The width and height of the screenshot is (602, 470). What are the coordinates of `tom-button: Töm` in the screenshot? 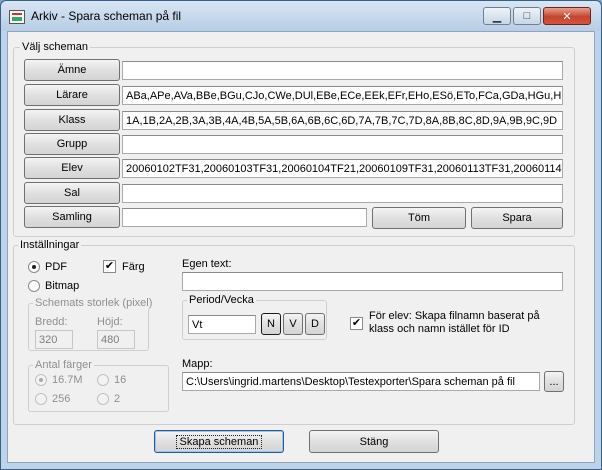 It's located at (419, 218).